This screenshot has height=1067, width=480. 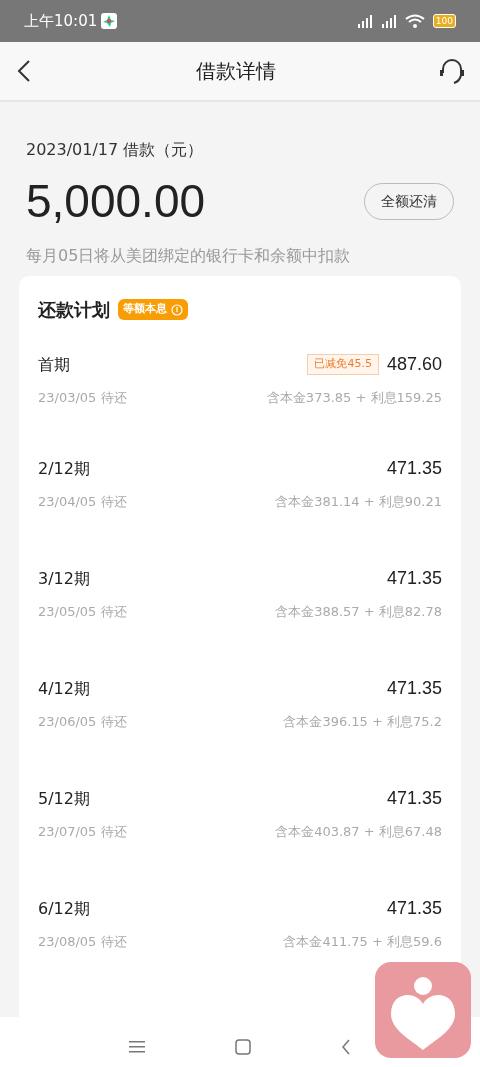 I want to click on wifi-icon, so click(x=414, y=21).